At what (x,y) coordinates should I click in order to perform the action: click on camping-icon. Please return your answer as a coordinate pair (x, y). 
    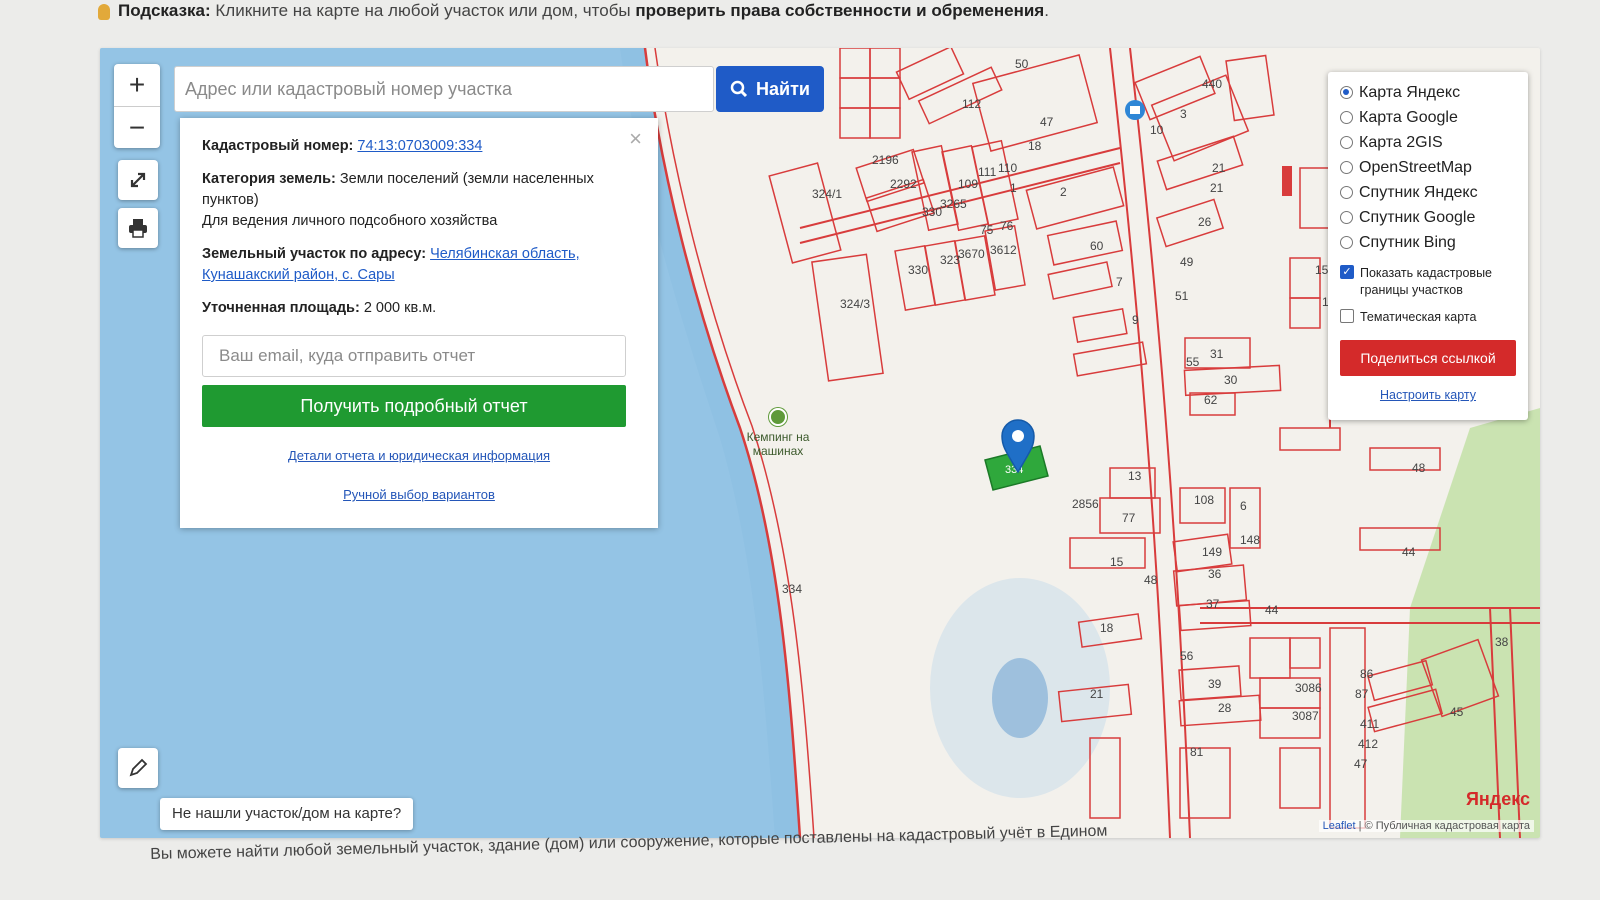
    Looking at the image, I should click on (778, 417).